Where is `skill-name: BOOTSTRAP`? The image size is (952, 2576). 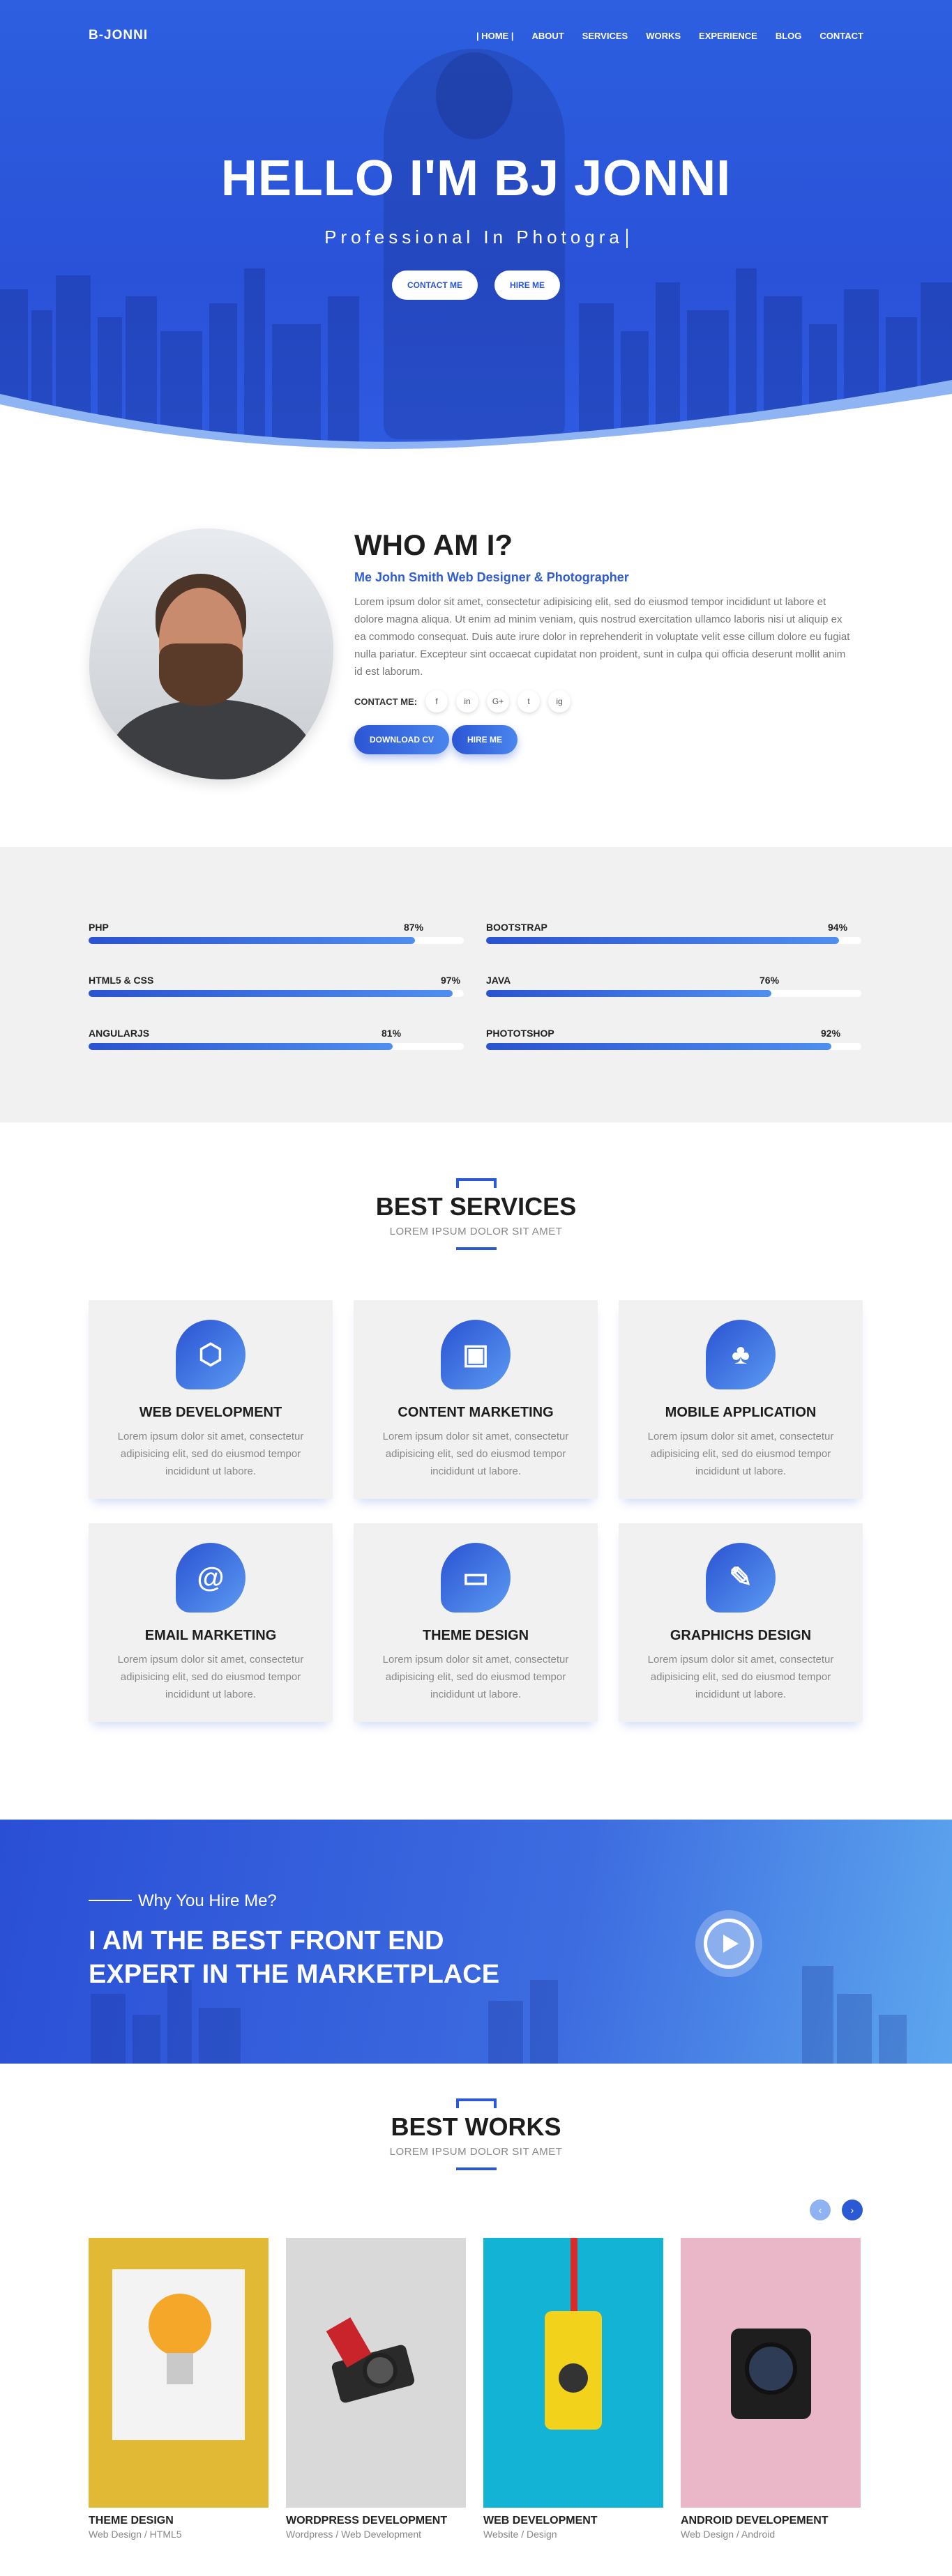
skill-name: BOOTSTRAP is located at coordinates (516, 927).